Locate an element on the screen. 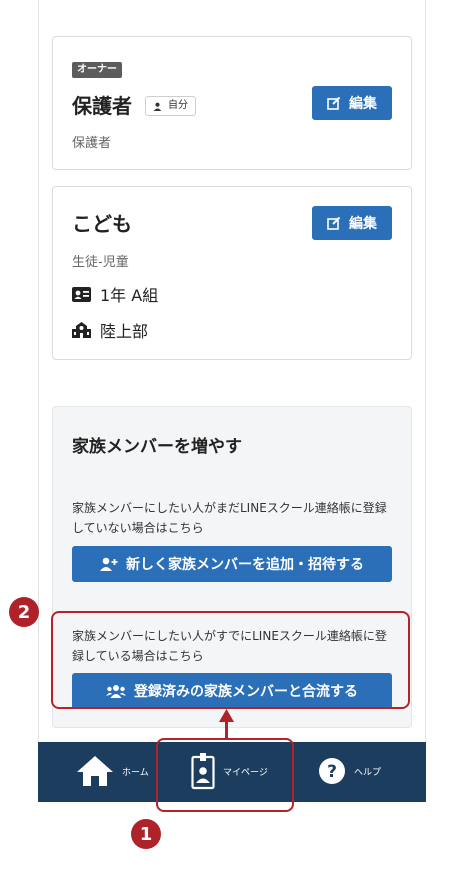  invite-button-label: 新しく家族メンバーを追加・招待する is located at coordinates (245, 565).